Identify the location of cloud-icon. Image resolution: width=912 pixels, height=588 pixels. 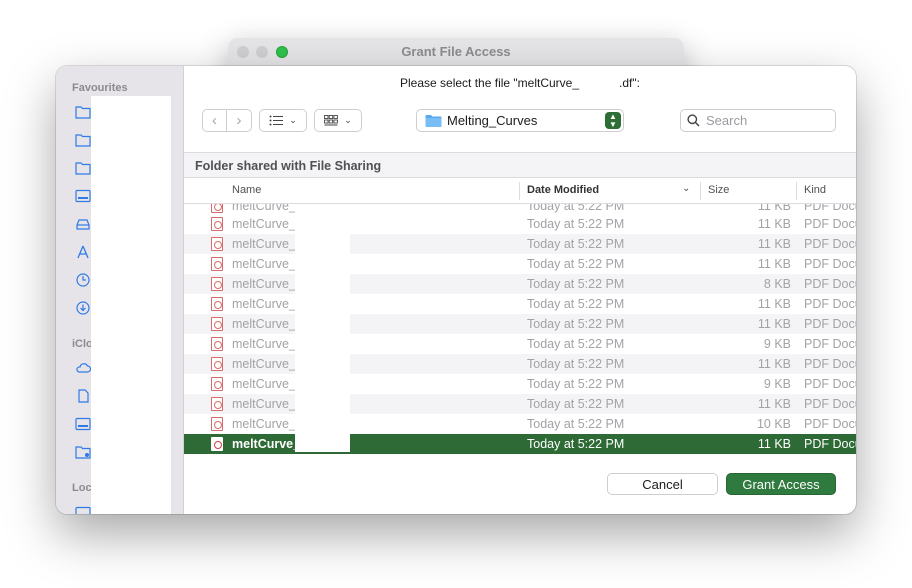
(83, 368).